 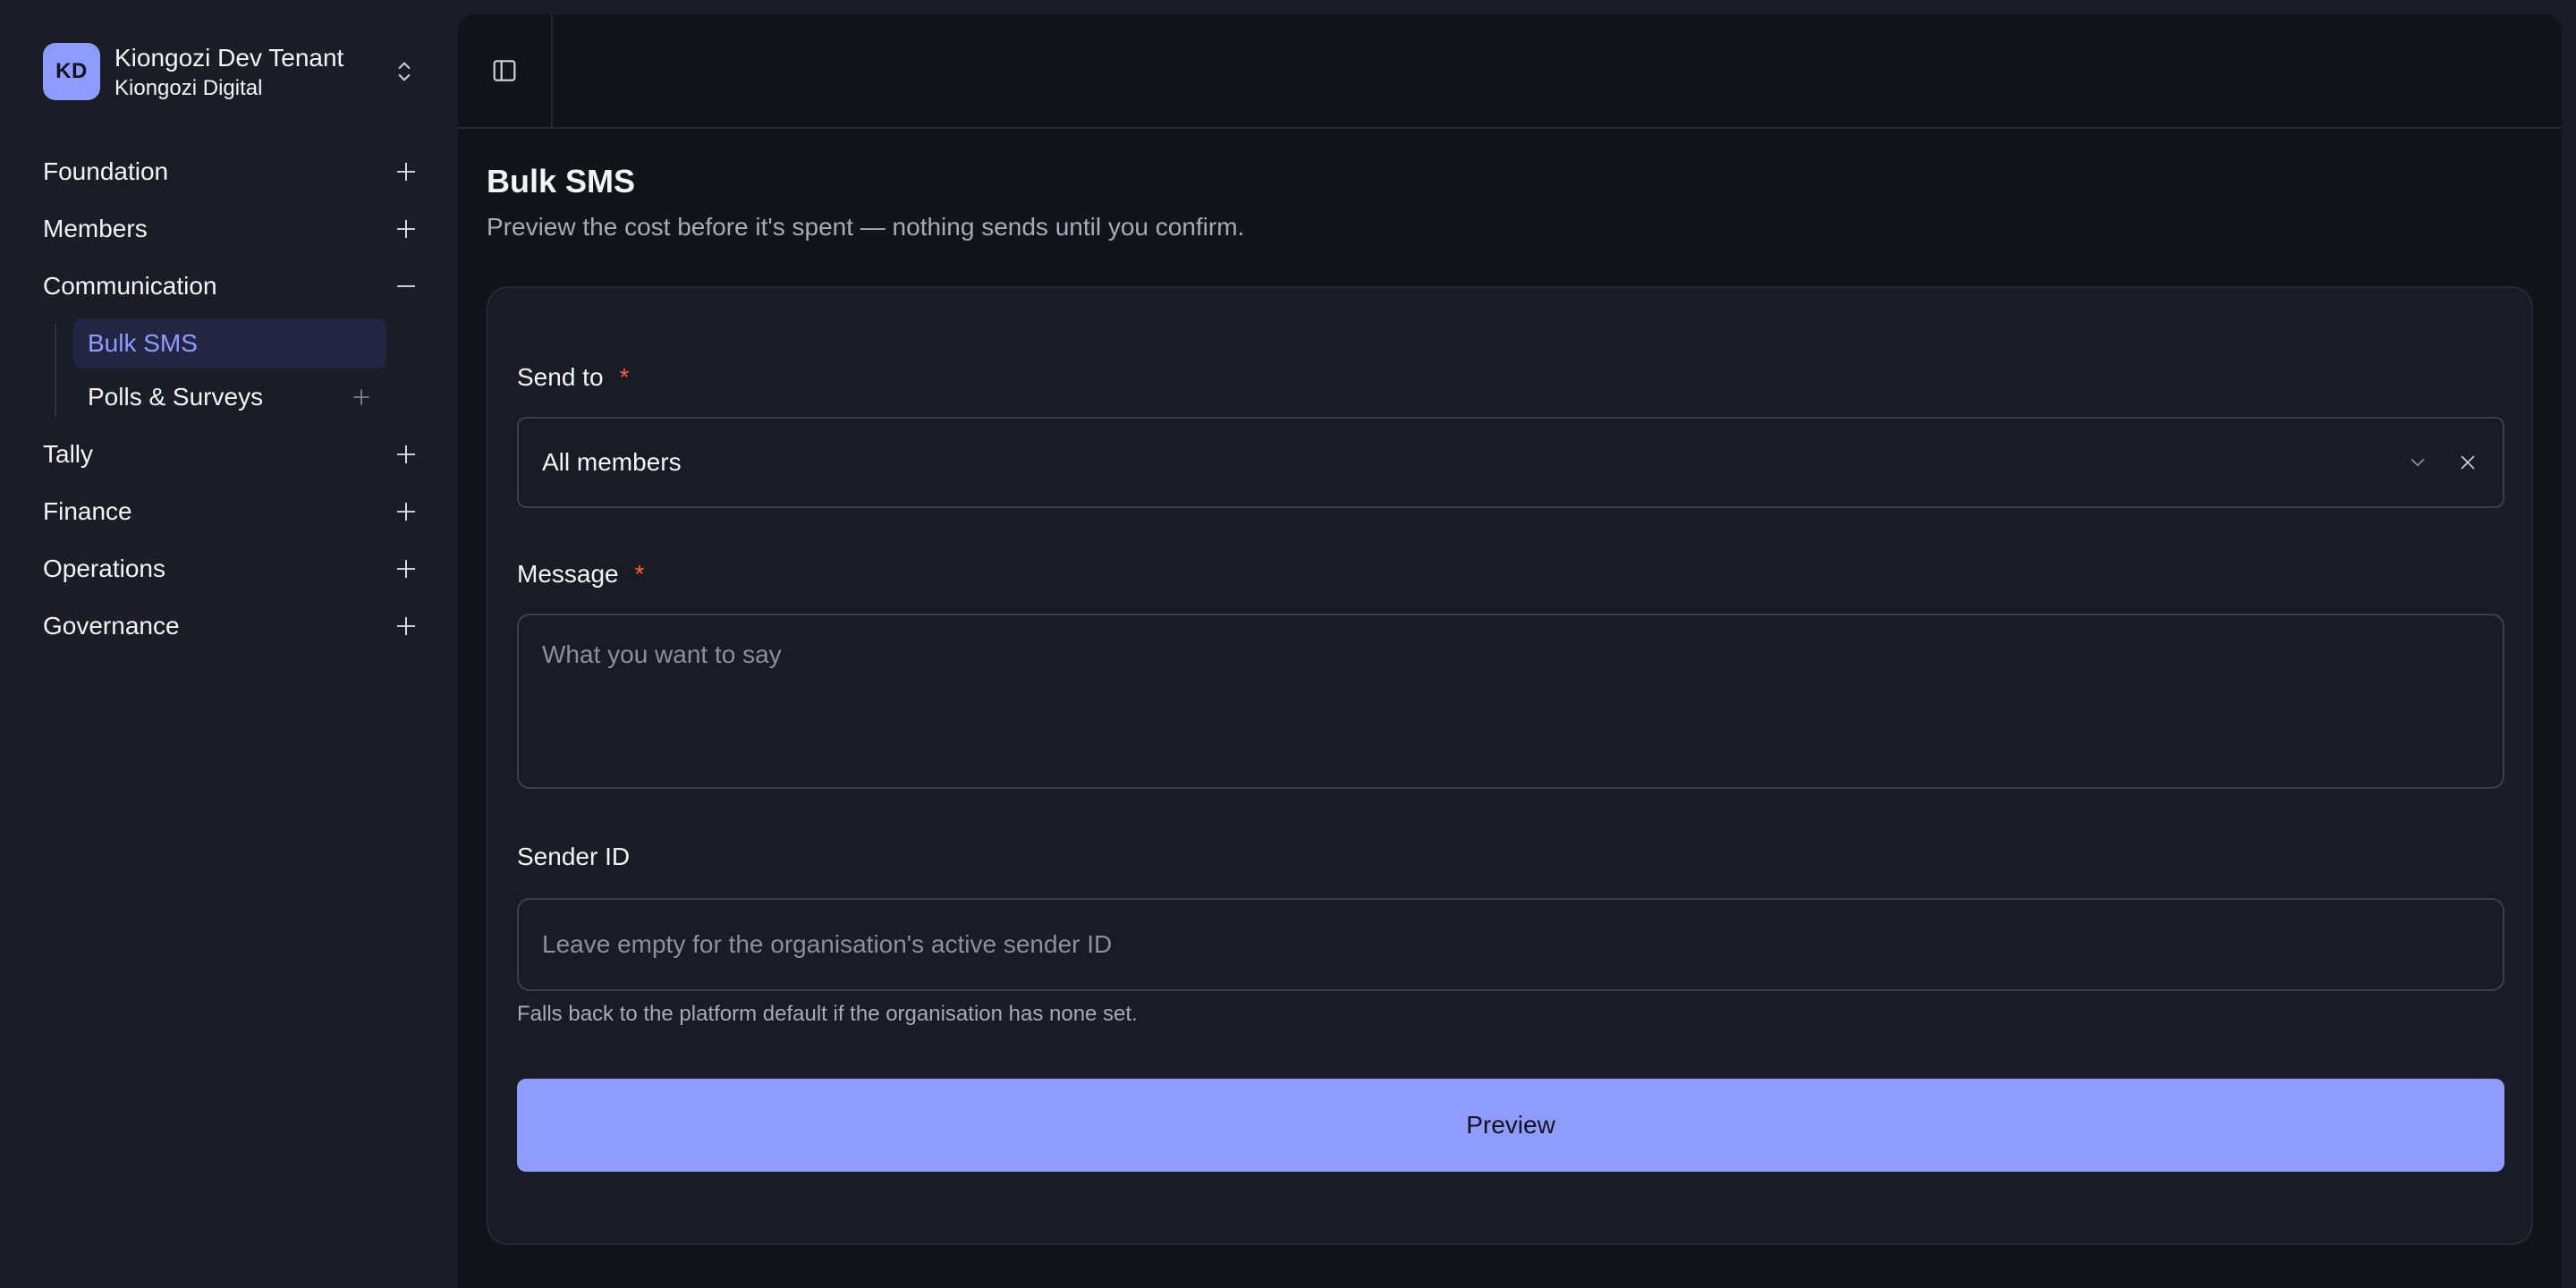 I want to click on message-textarea, so click(x=1510, y=701).